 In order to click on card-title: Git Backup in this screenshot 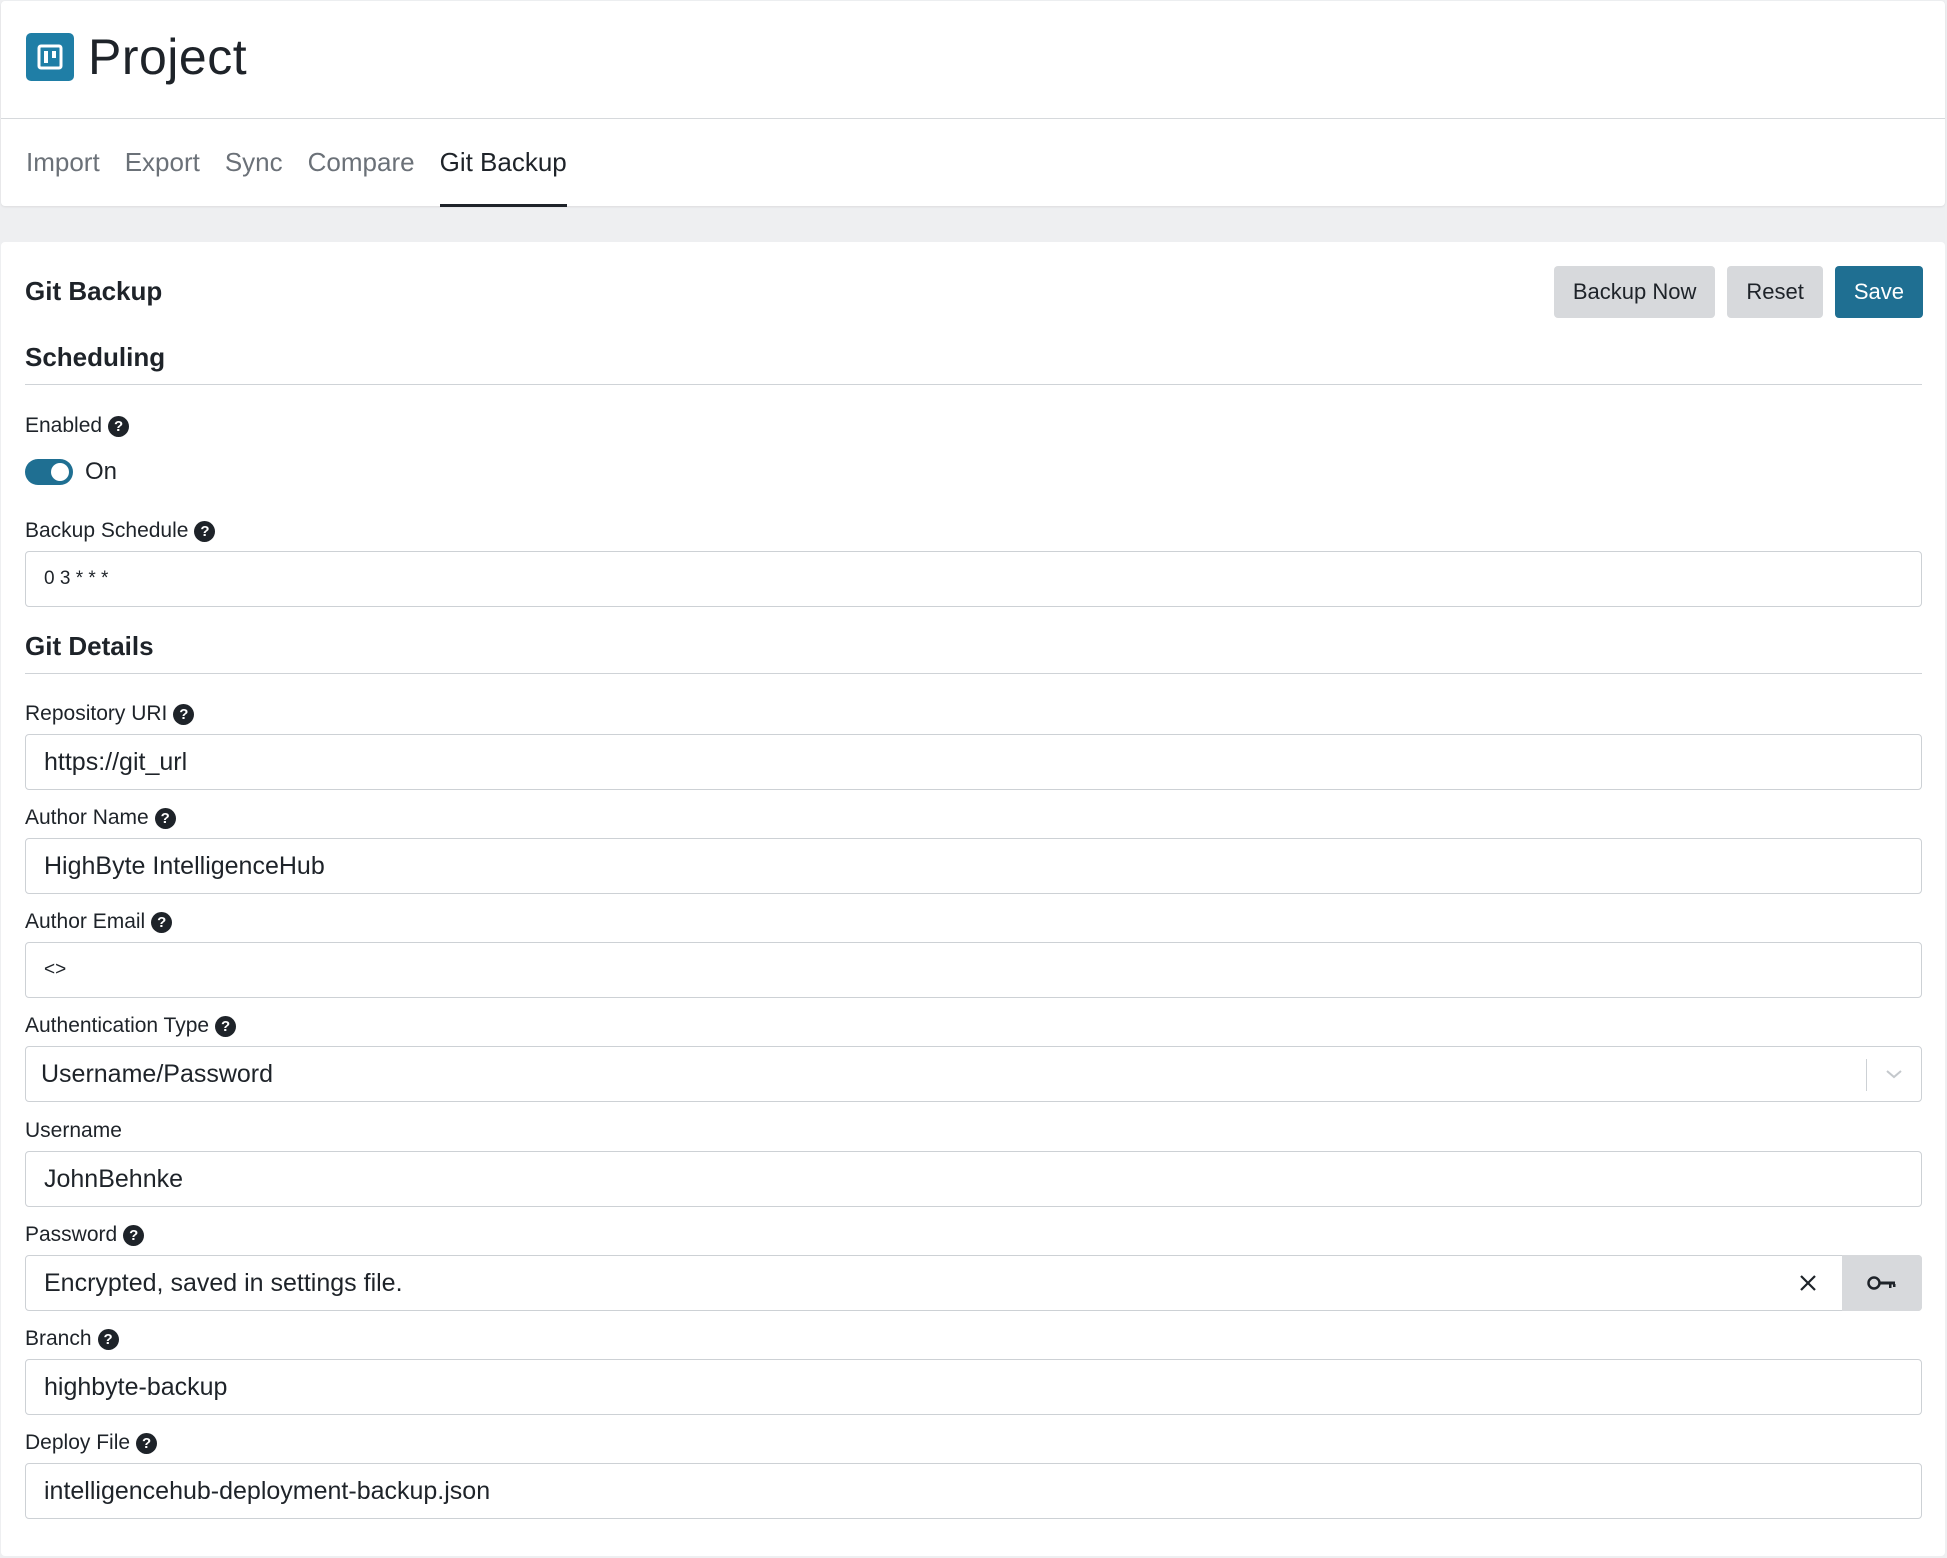, I will do `click(94, 291)`.